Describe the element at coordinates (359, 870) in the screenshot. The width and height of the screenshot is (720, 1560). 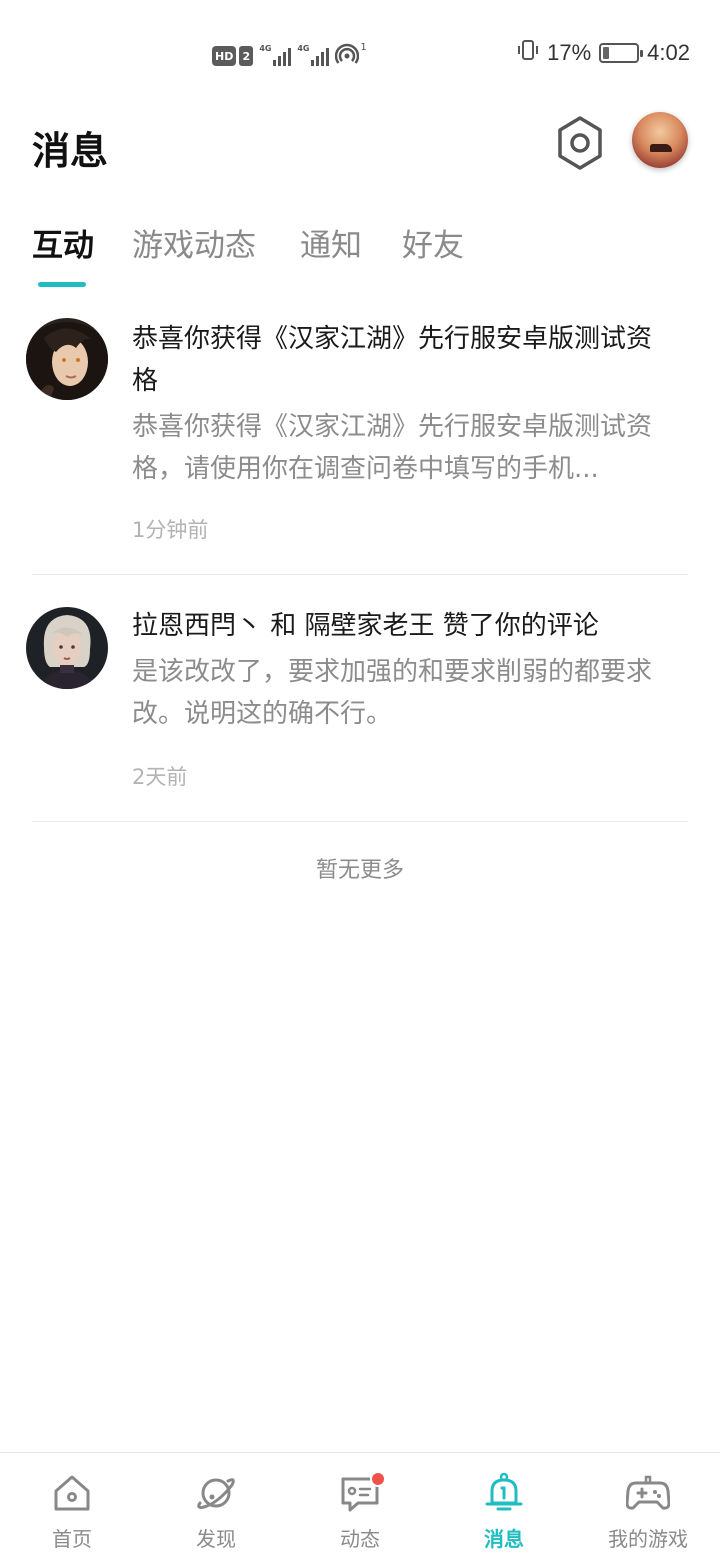
I see `no-more-label: 暂无更多` at that location.